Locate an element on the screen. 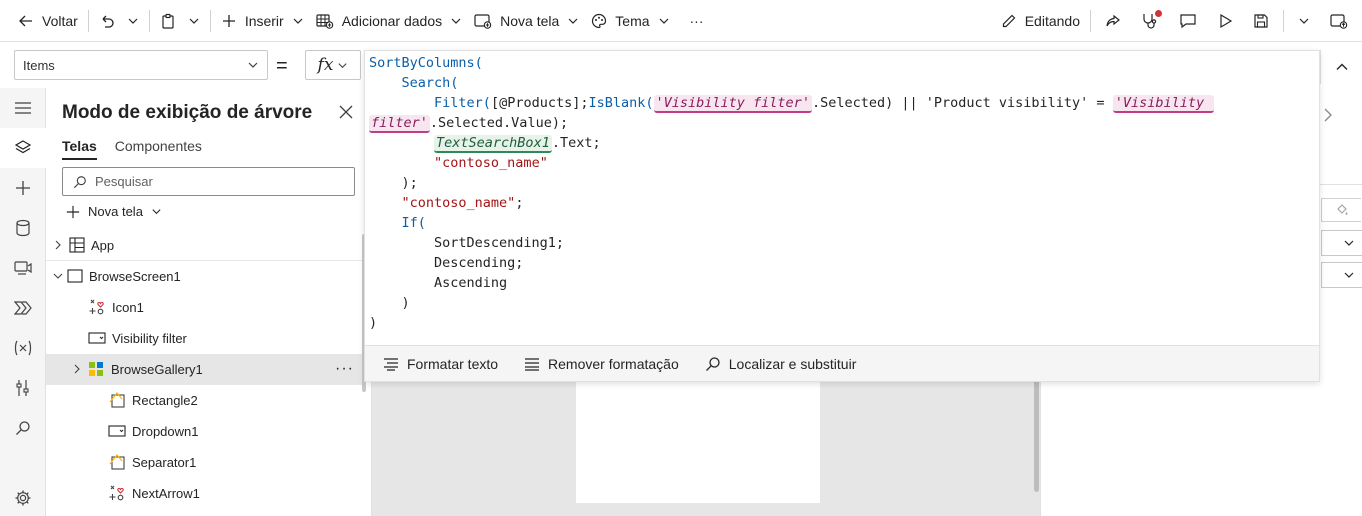 The height and width of the screenshot is (516, 1362). palette-icon is located at coordinates (599, 20).